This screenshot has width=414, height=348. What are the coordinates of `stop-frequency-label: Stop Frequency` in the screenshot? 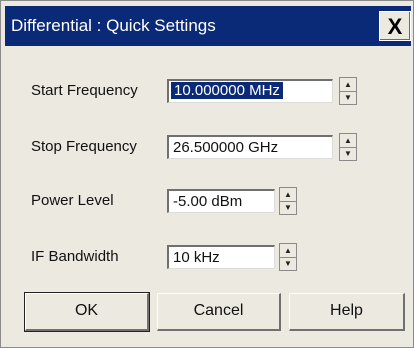 It's located at (84, 146).